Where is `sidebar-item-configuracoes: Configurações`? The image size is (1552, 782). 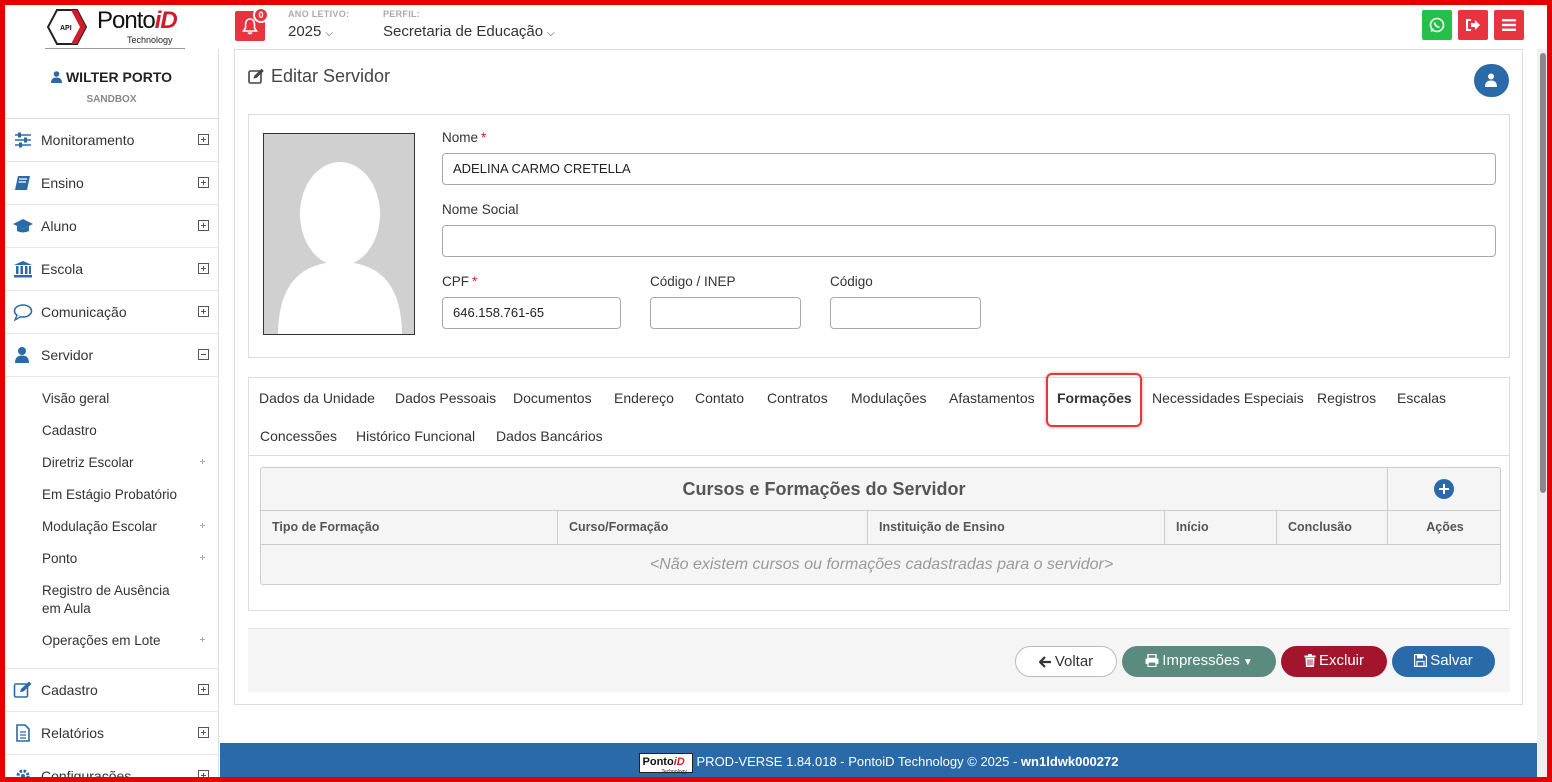 sidebar-item-configuracoes: Configurações is located at coordinates (111, 766).